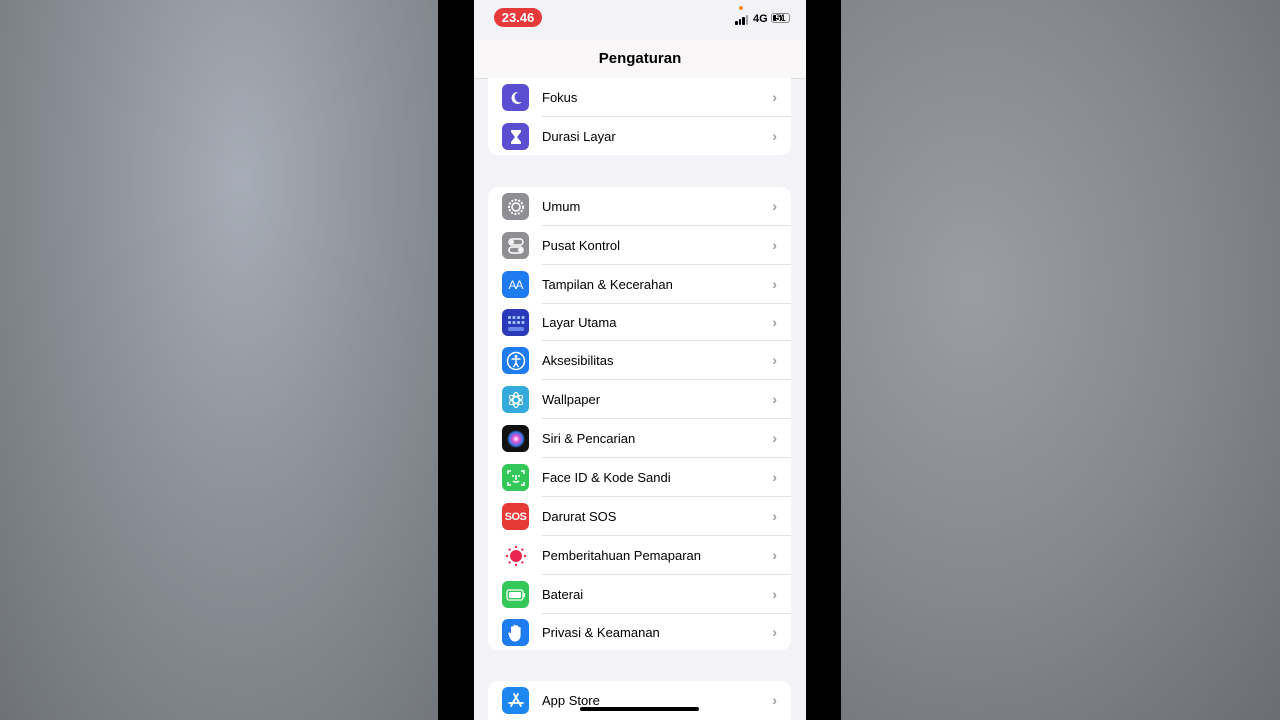  What do you see at coordinates (639, 709) in the screenshot?
I see `home-indicator` at bounding box center [639, 709].